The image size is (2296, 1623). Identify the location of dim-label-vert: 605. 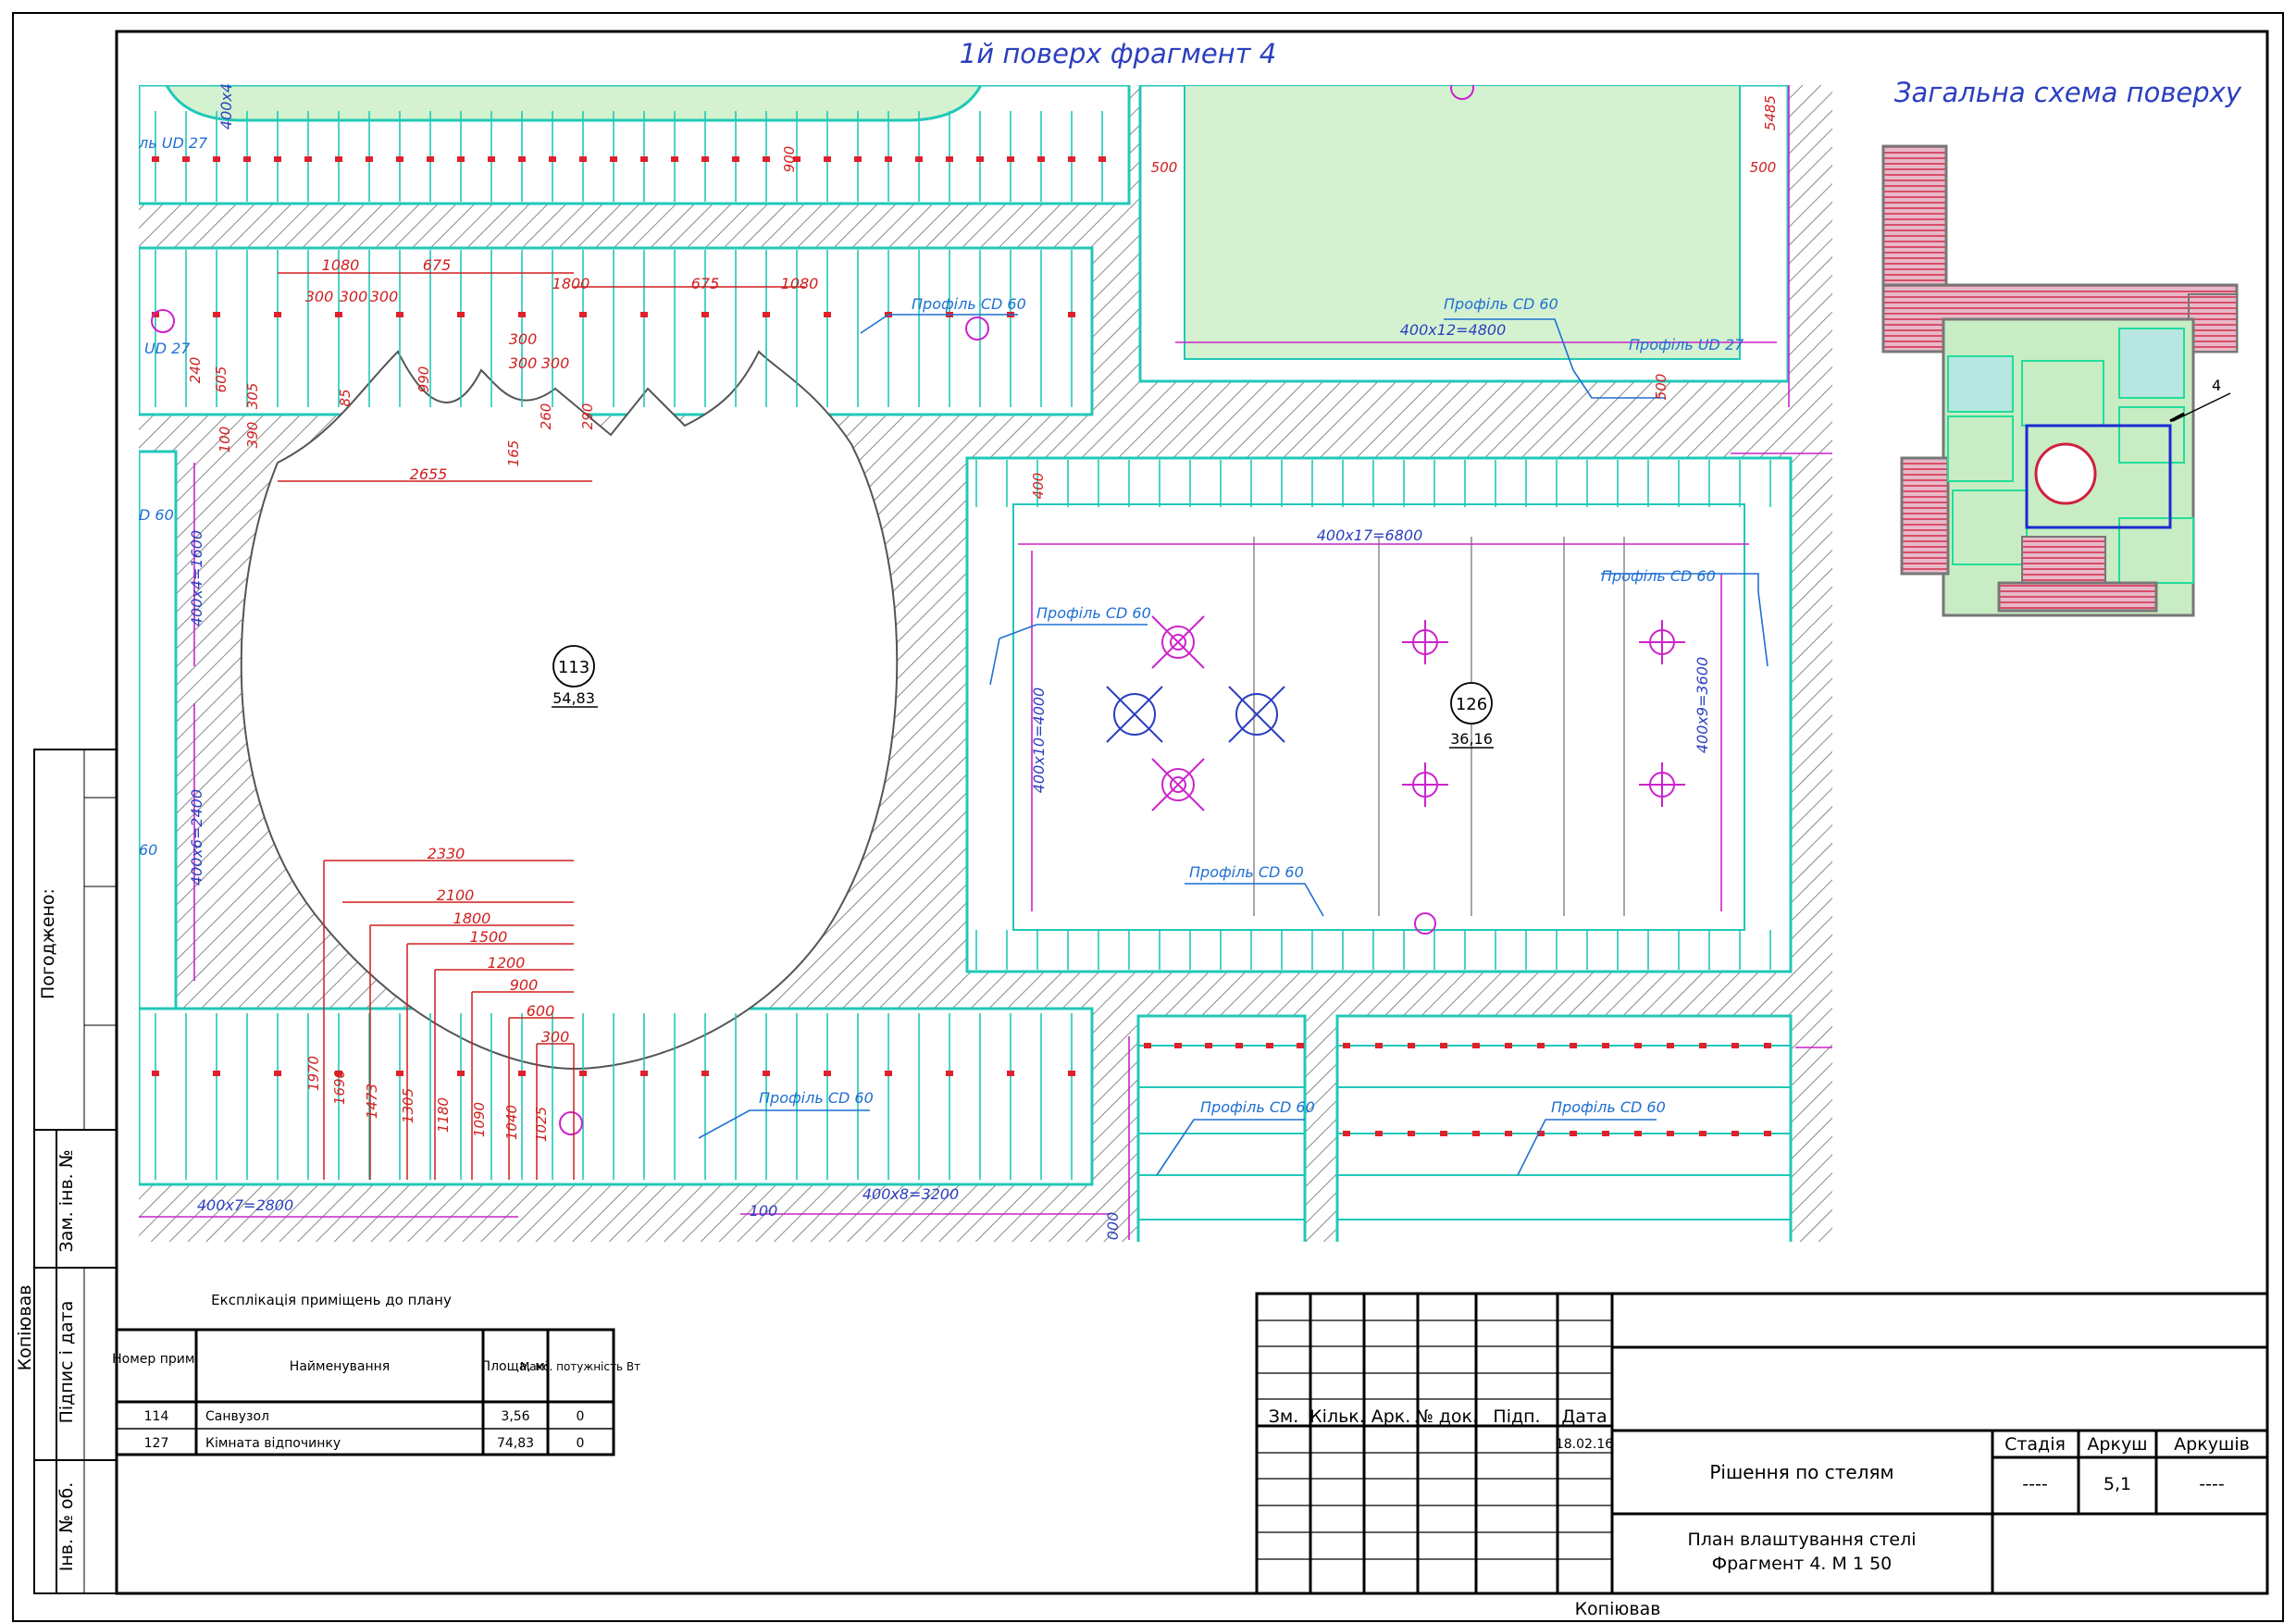
(222, 379).